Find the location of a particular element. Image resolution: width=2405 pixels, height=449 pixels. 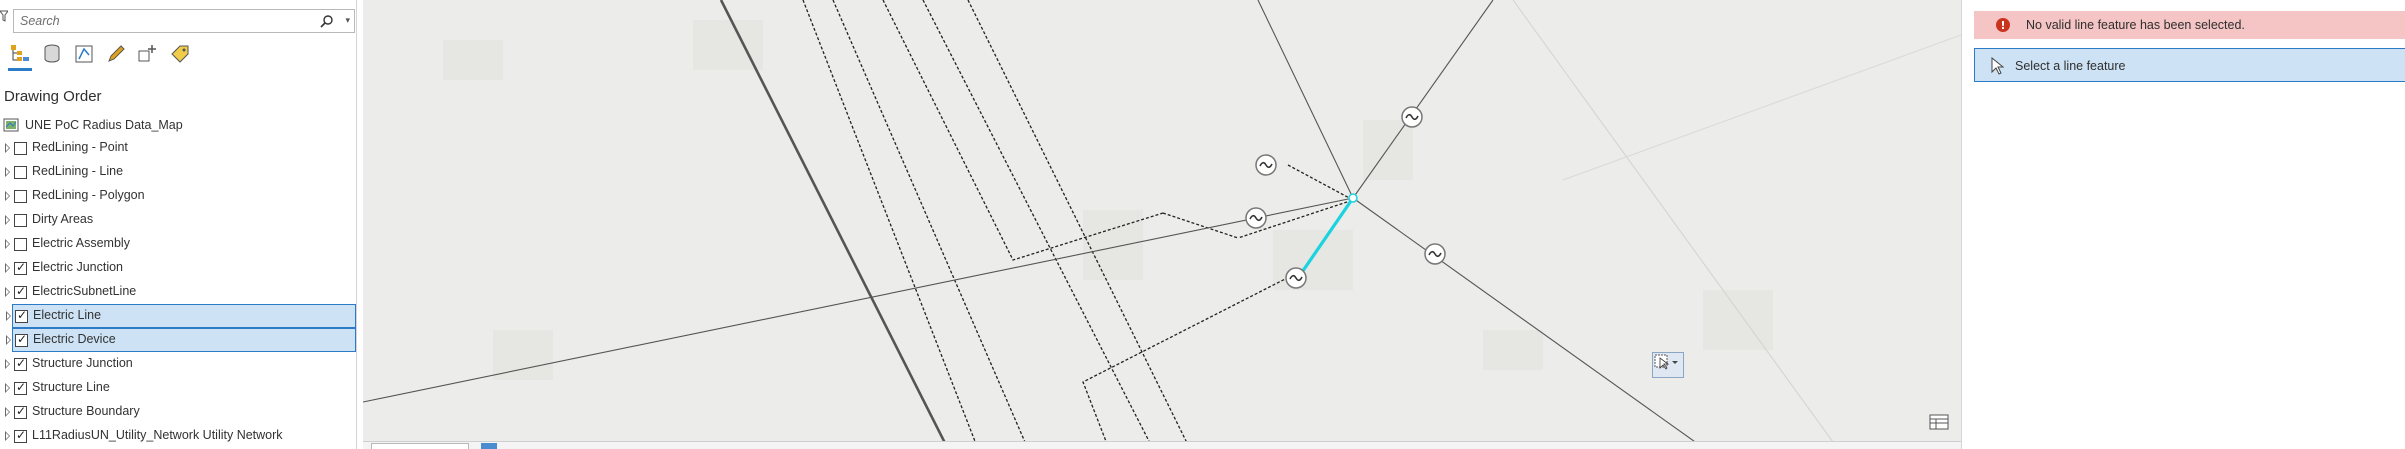

layer-label: Electric Device is located at coordinates (74, 339).